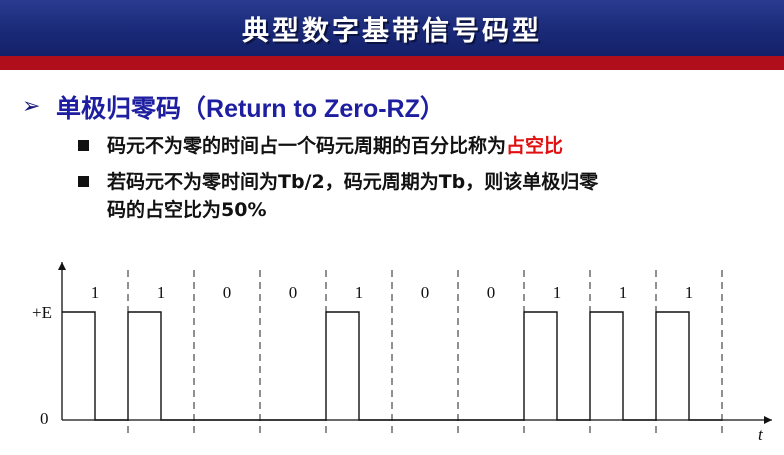 The height and width of the screenshot is (455, 784). Describe the element at coordinates (187, 210) in the screenshot. I see `bullet-text-line2: 码的占空比为50%` at that location.